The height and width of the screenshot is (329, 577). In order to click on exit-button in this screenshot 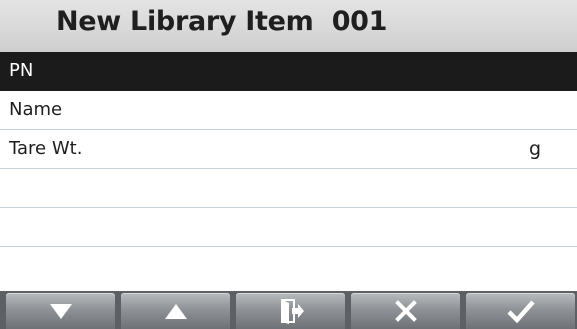, I will do `click(290, 311)`.